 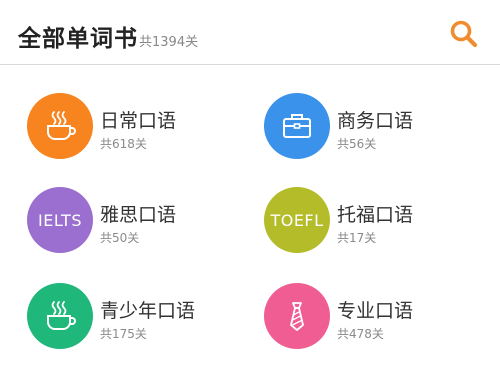 I want to click on search-button, so click(x=464, y=34).